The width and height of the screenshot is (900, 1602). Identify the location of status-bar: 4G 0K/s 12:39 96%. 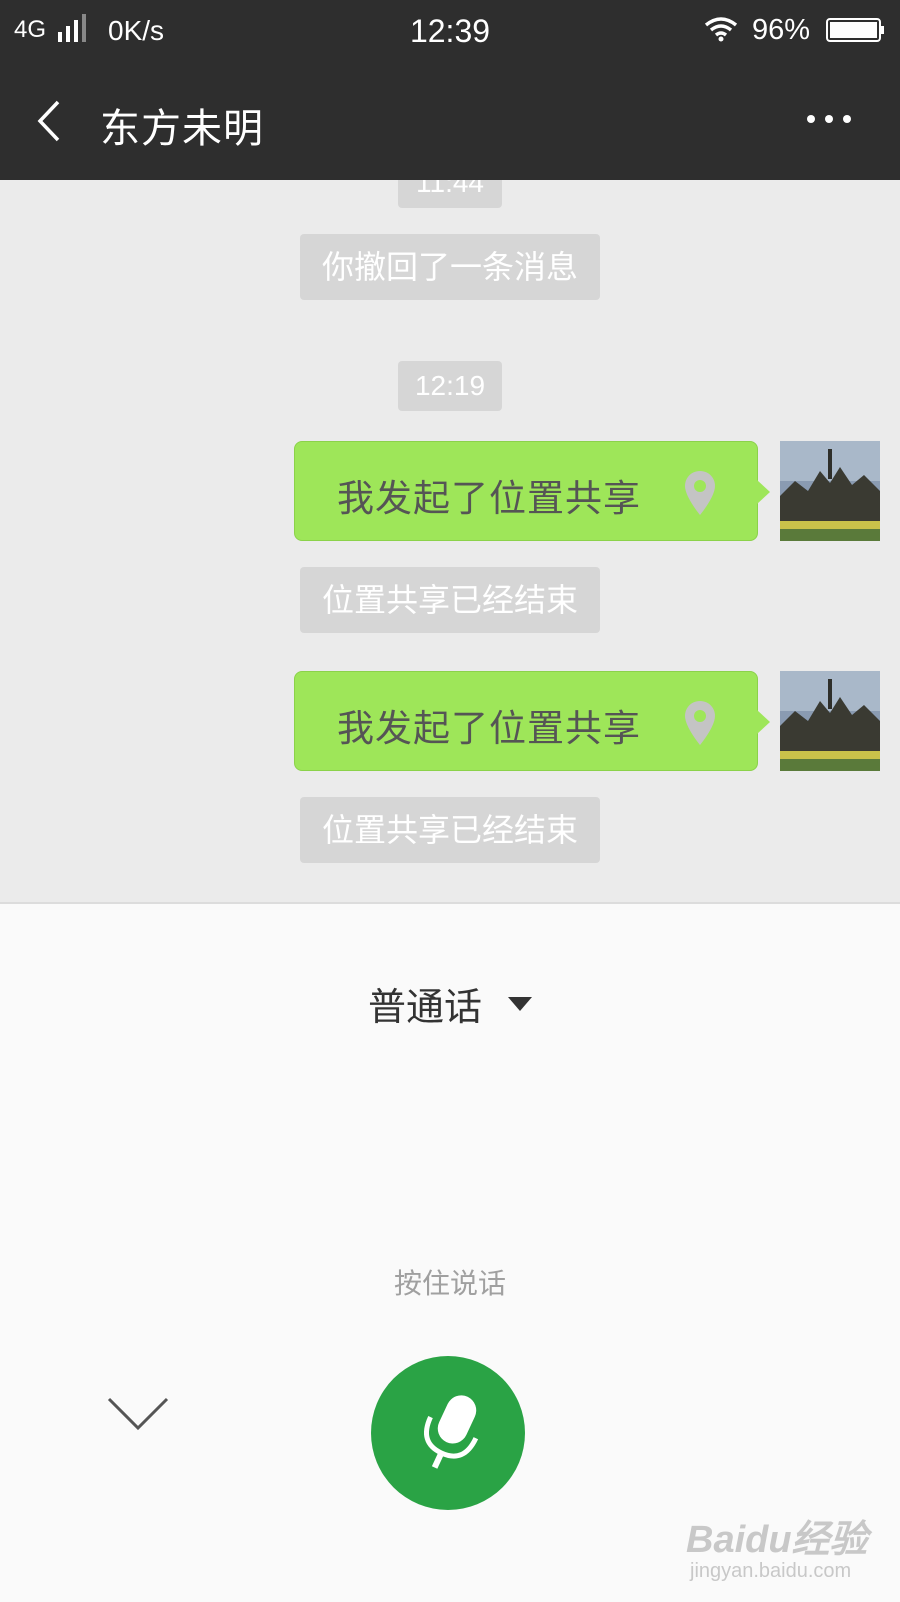
(450, 30).